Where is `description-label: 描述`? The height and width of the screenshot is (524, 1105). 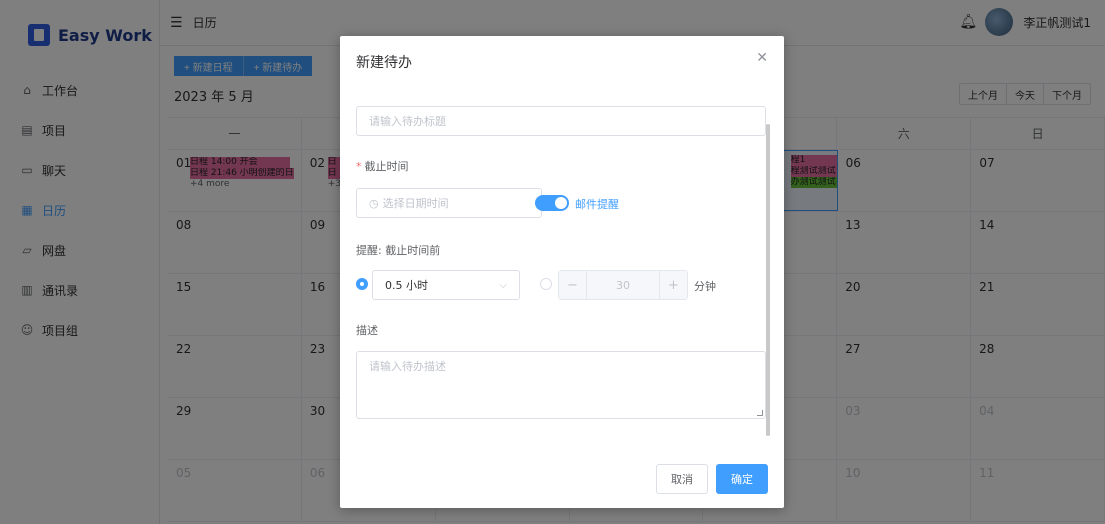
description-label: 描述 is located at coordinates (367, 330).